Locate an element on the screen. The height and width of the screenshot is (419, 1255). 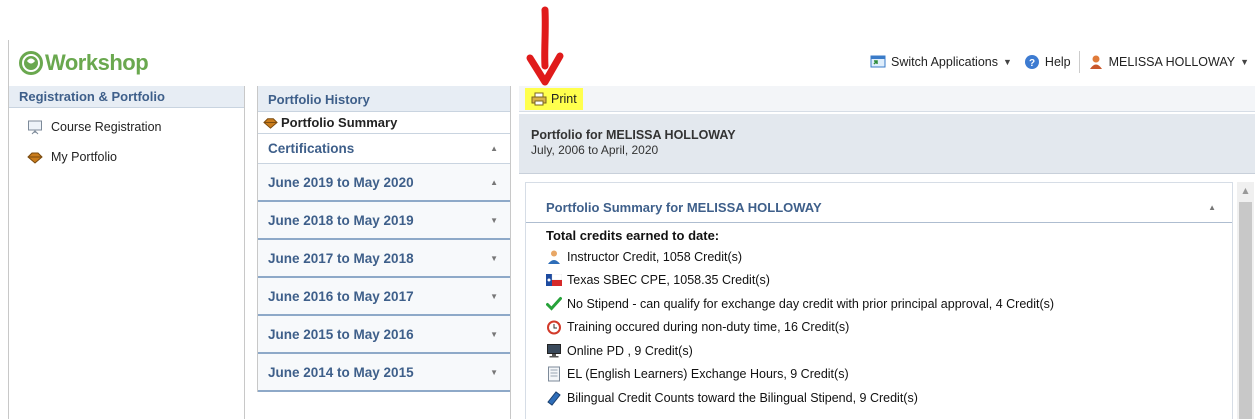
credit-text: Online PD , 9 Credit(s) is located at coordinates (630, 350).